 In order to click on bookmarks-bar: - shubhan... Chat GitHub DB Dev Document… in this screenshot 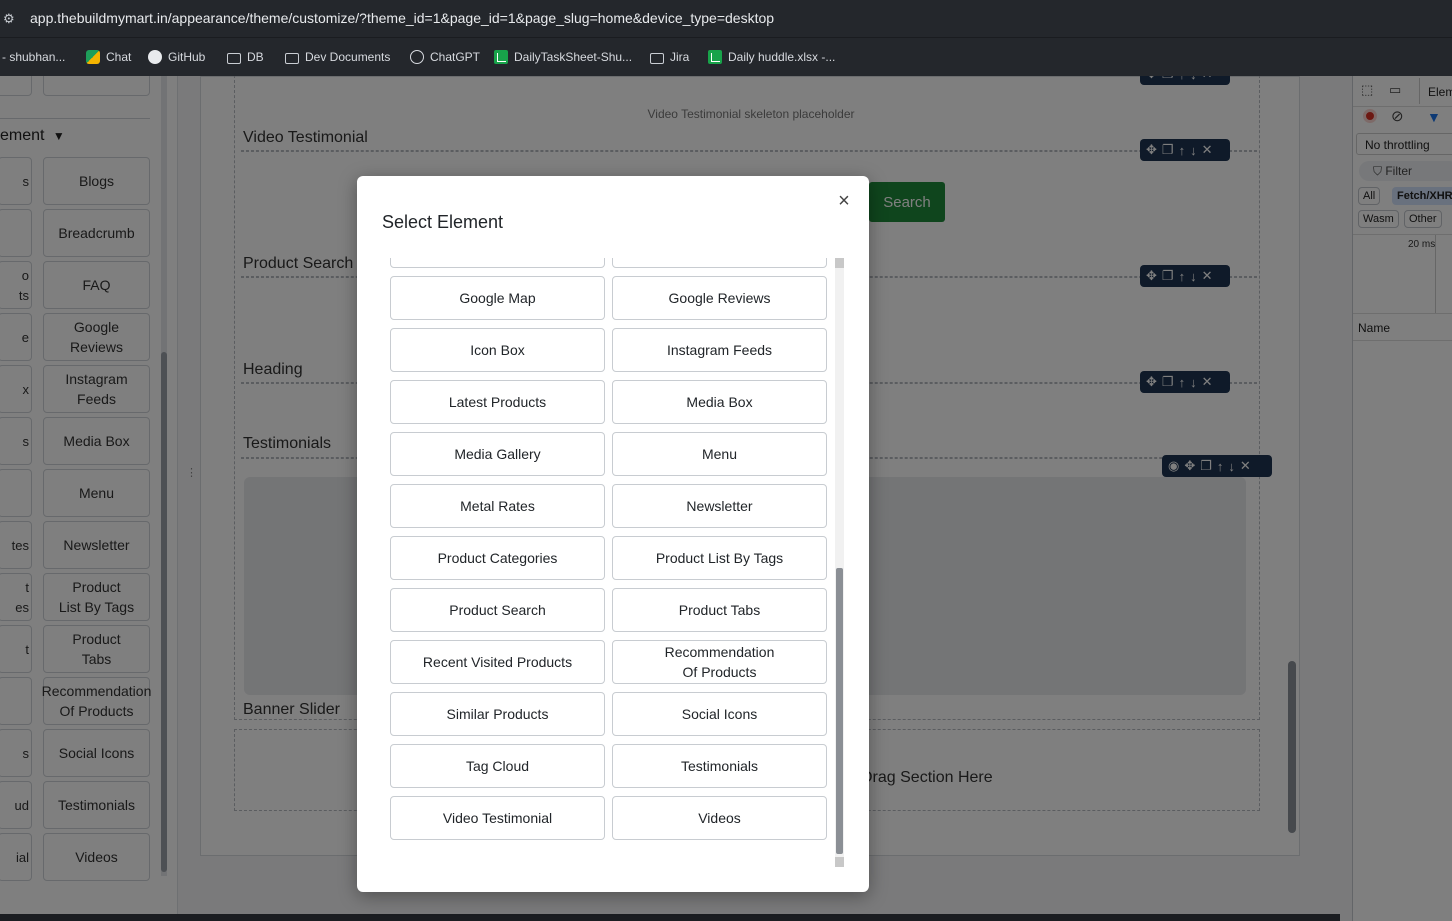, I will do `click(726, 57)`.